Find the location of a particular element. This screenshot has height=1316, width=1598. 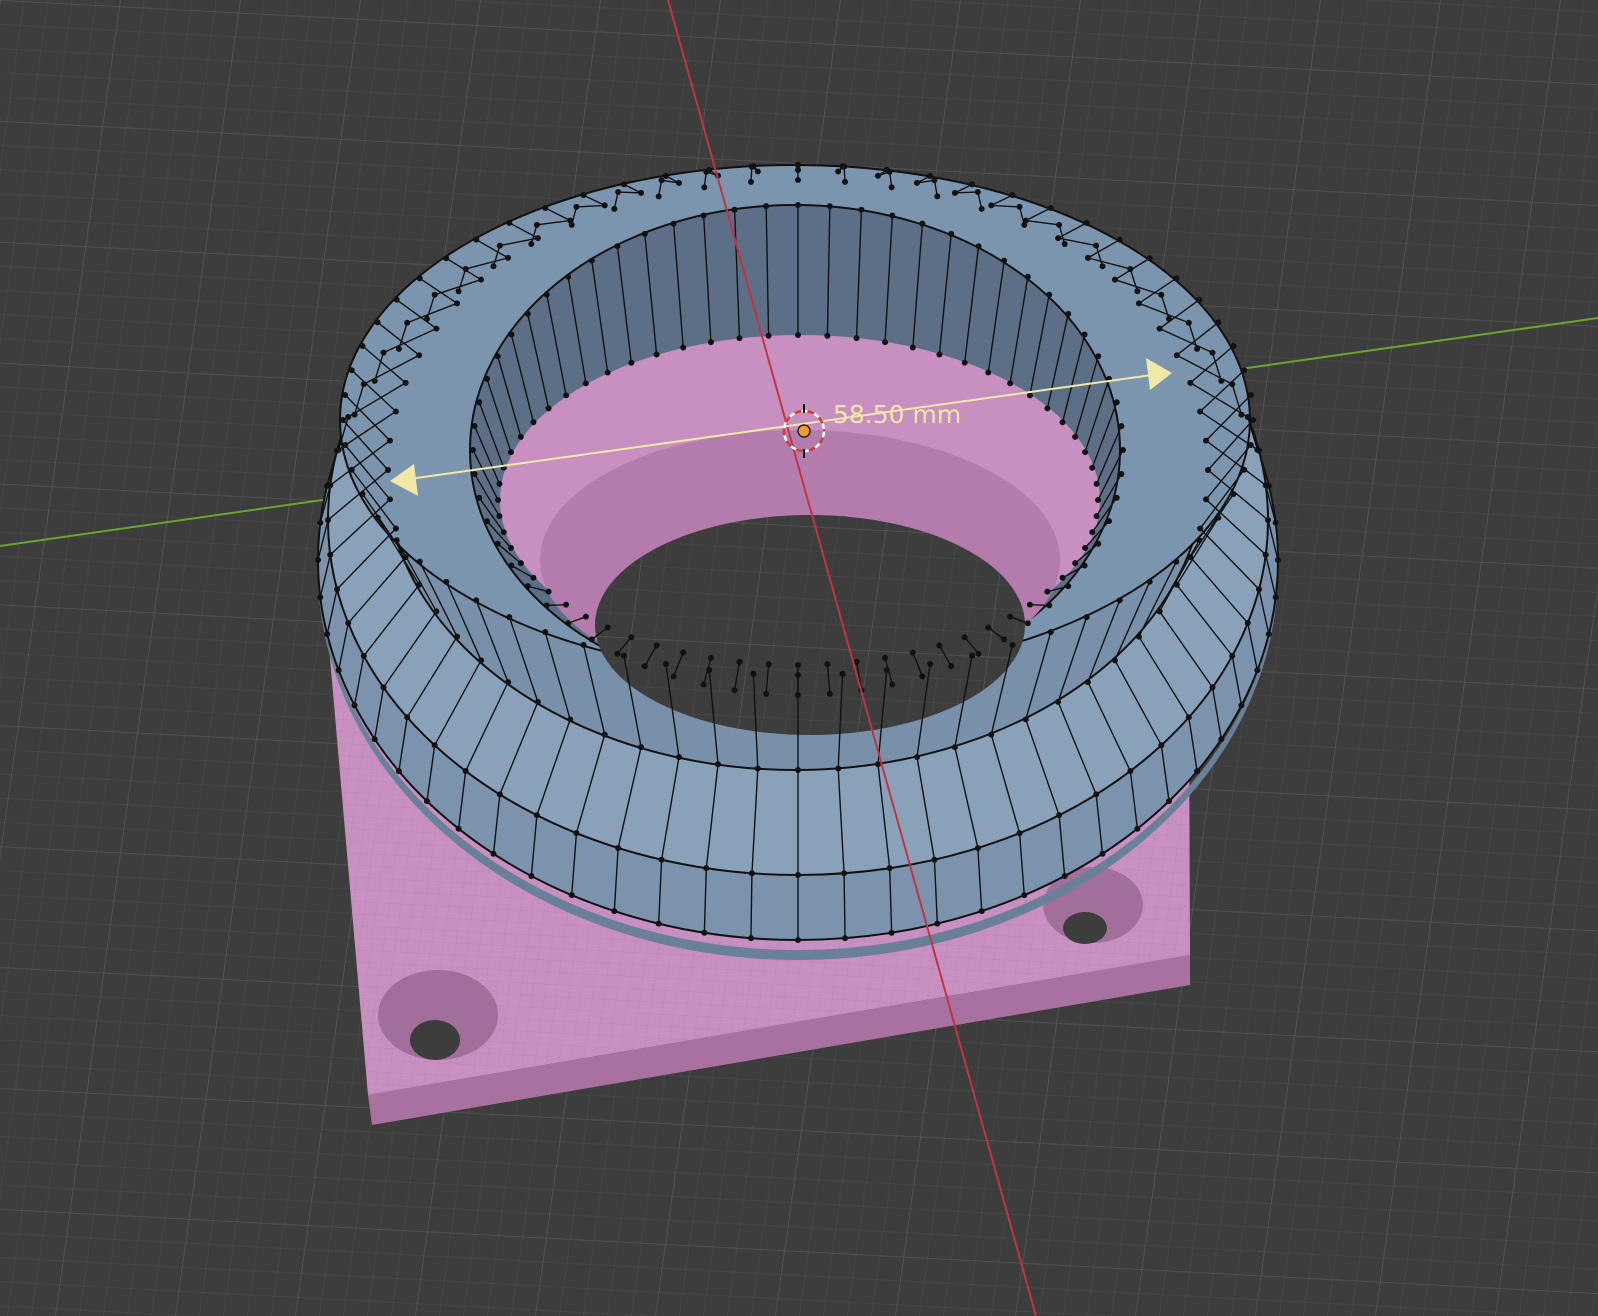

measure-label: 58.50 mm is located at coordinates (897, 414).